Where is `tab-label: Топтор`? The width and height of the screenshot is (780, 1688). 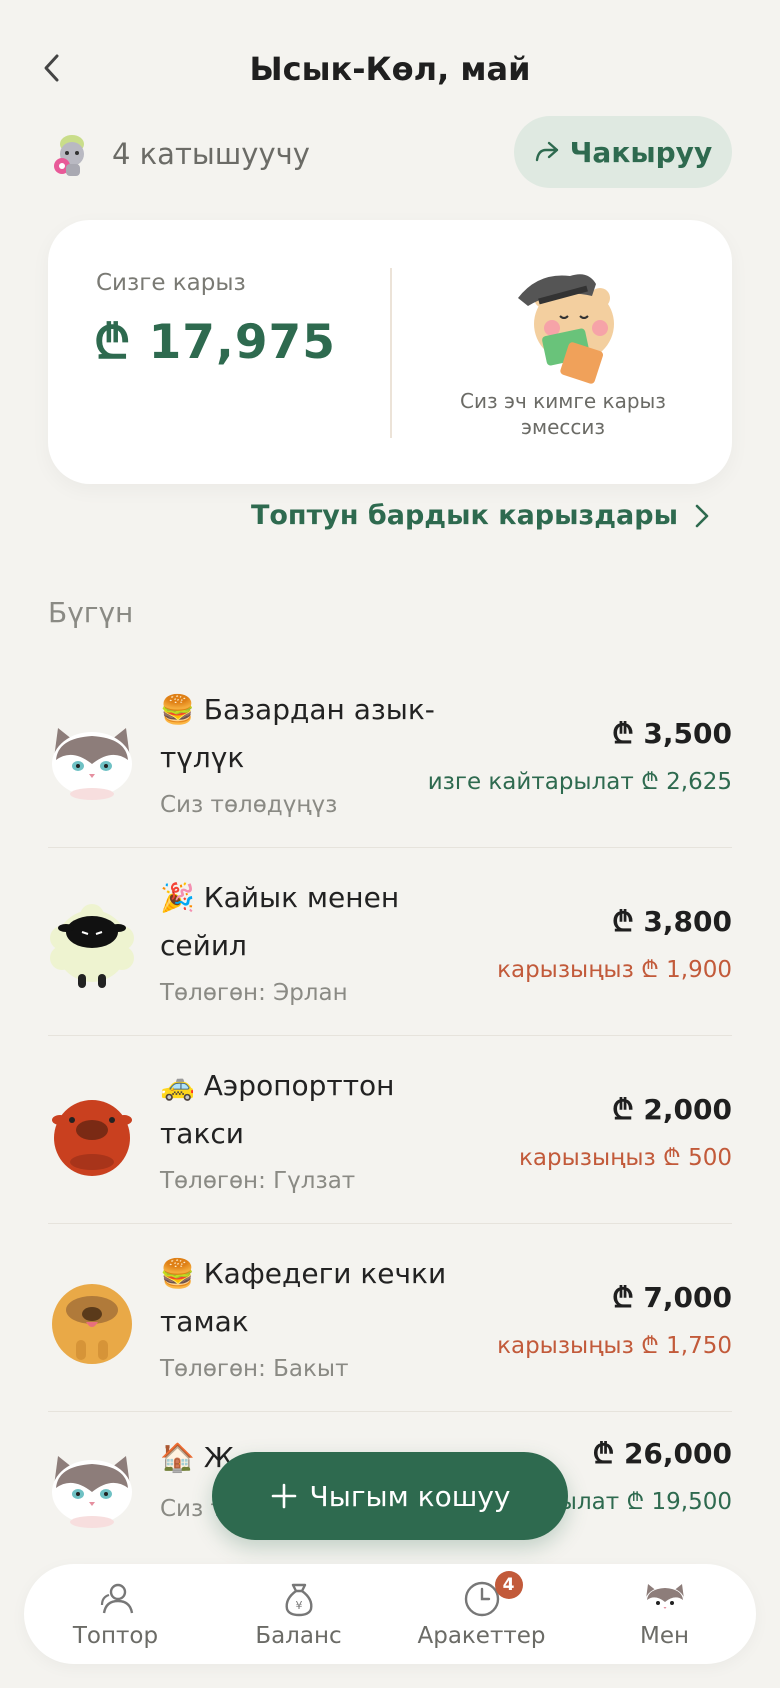 tab-label: Топтор is located at coordinates (115, 1636).